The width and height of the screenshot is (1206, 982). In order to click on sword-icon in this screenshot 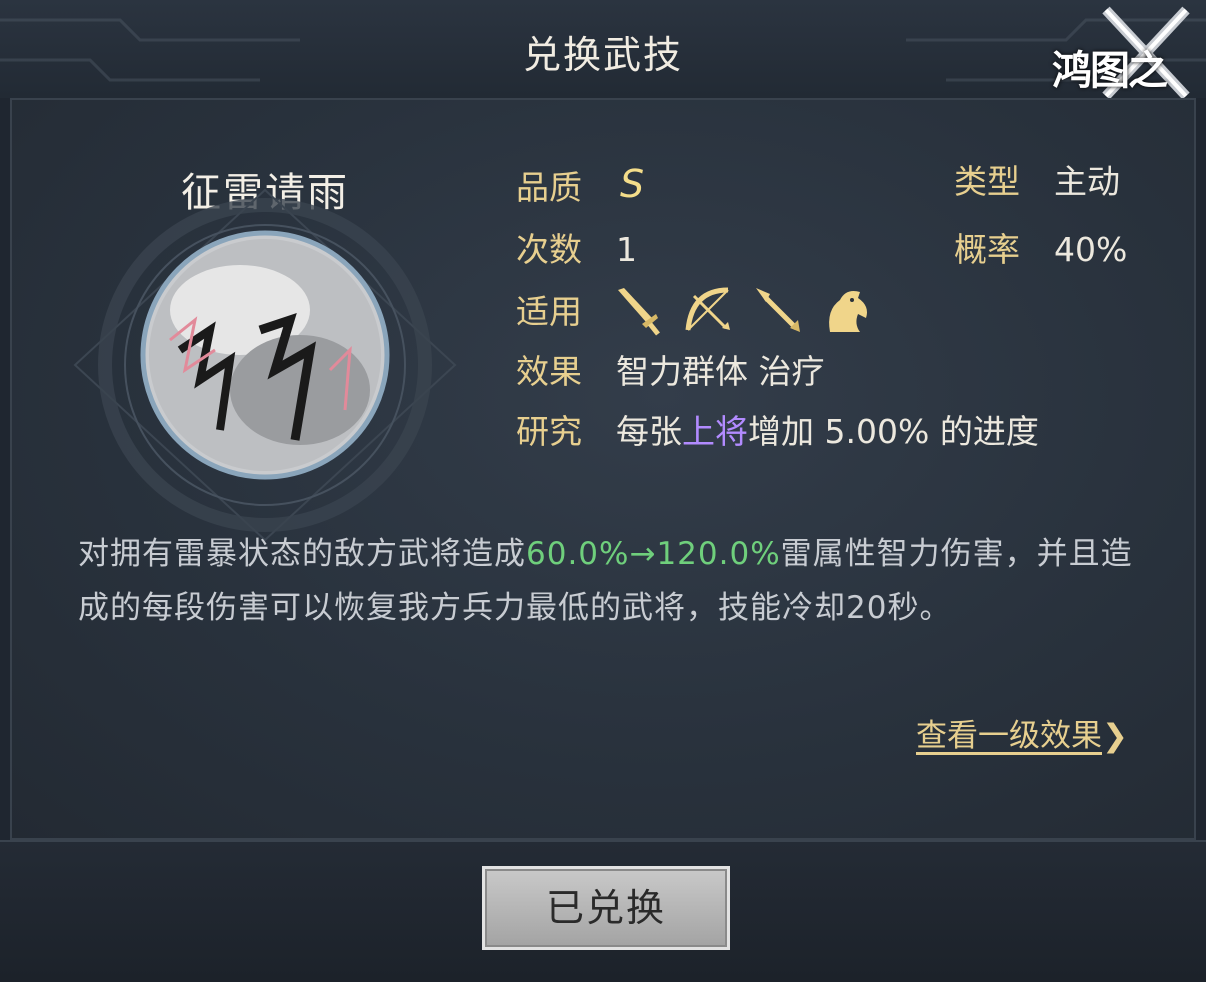, I will do `click(639, 312)`.